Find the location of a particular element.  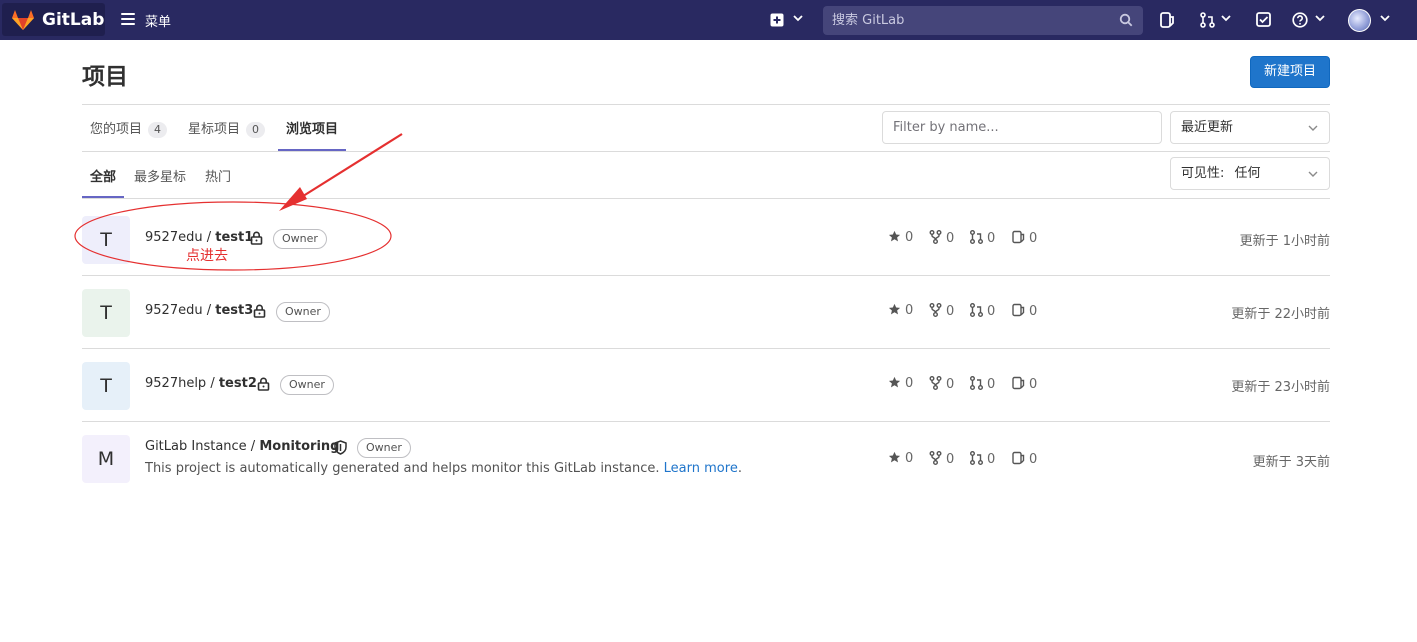

annotation-arrowhead is located at coordinates (293, 199).